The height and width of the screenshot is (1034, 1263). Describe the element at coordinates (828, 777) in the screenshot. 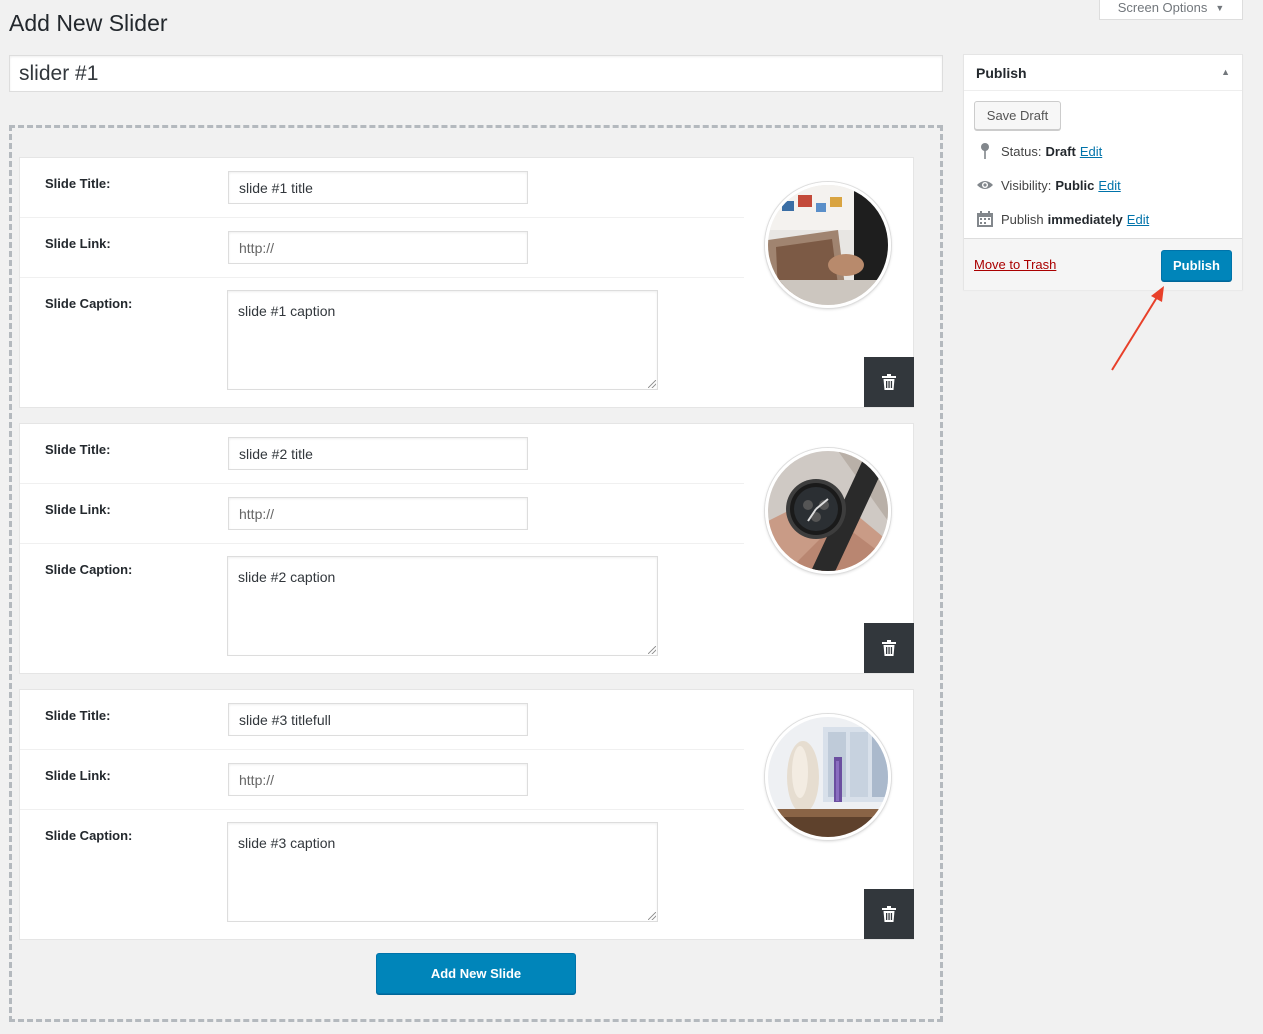

I see `vase-window-image` at that location.